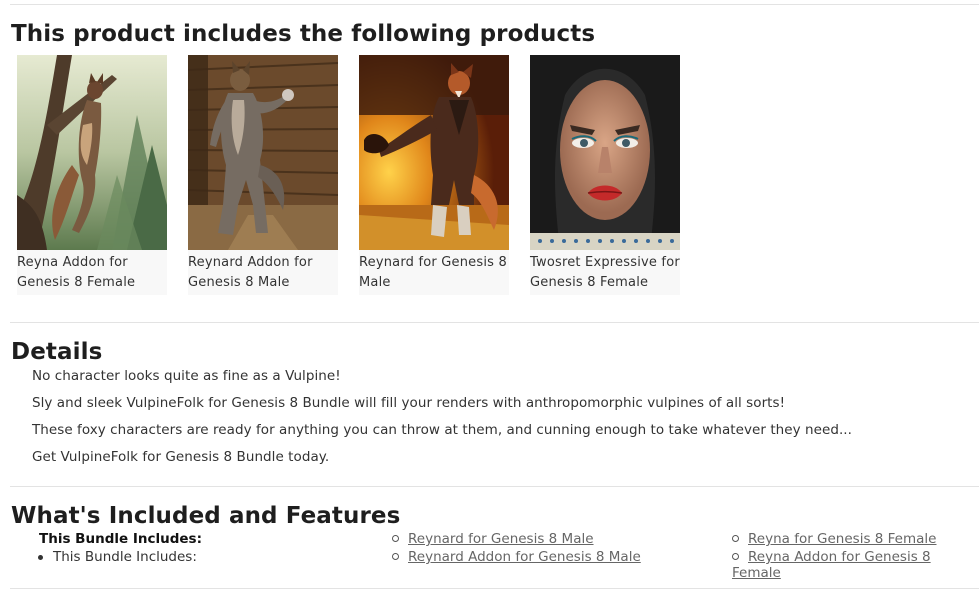  I want to click on product-card-reyna-addon: Reyna Addon for Genesis 8 Female, so click(92, 175).